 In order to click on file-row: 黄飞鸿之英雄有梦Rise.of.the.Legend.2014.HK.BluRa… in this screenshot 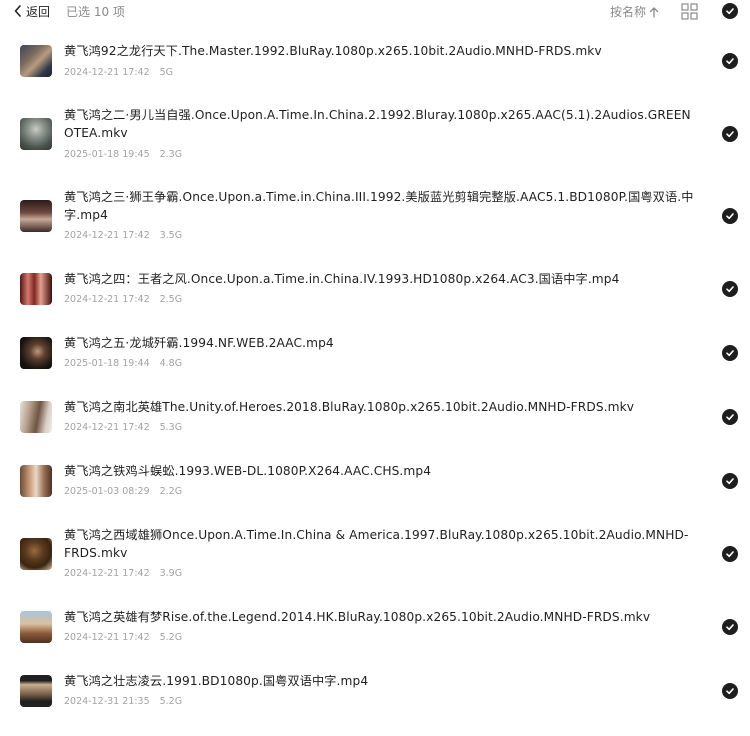, I will do `click(375, 640)`.